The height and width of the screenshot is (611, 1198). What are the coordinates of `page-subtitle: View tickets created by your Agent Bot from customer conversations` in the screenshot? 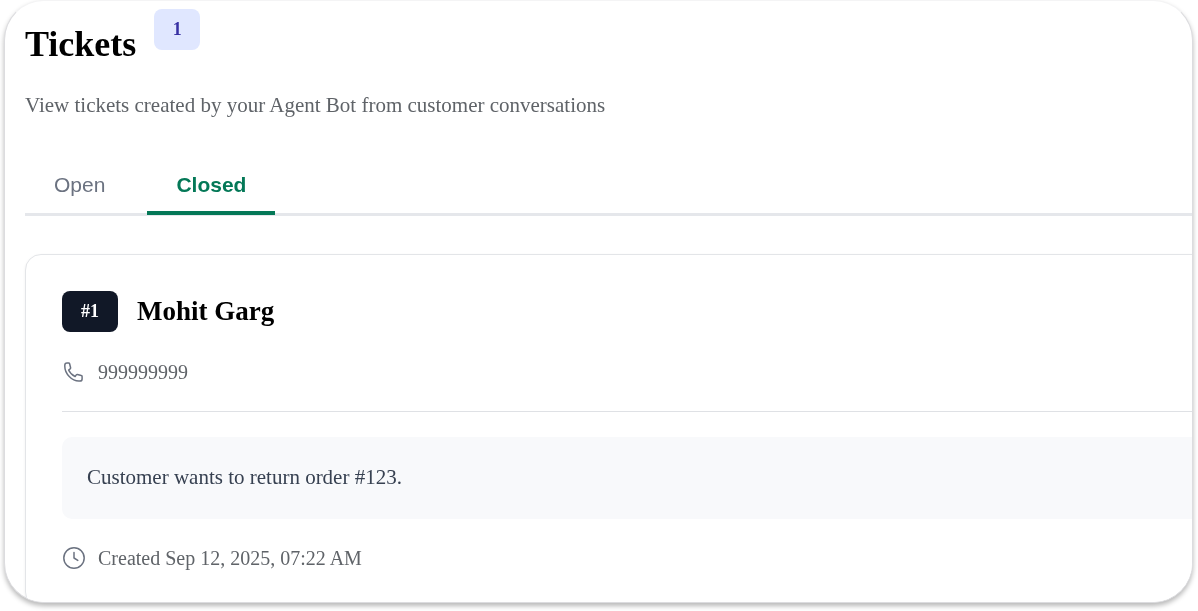 It's located at (316, 106).